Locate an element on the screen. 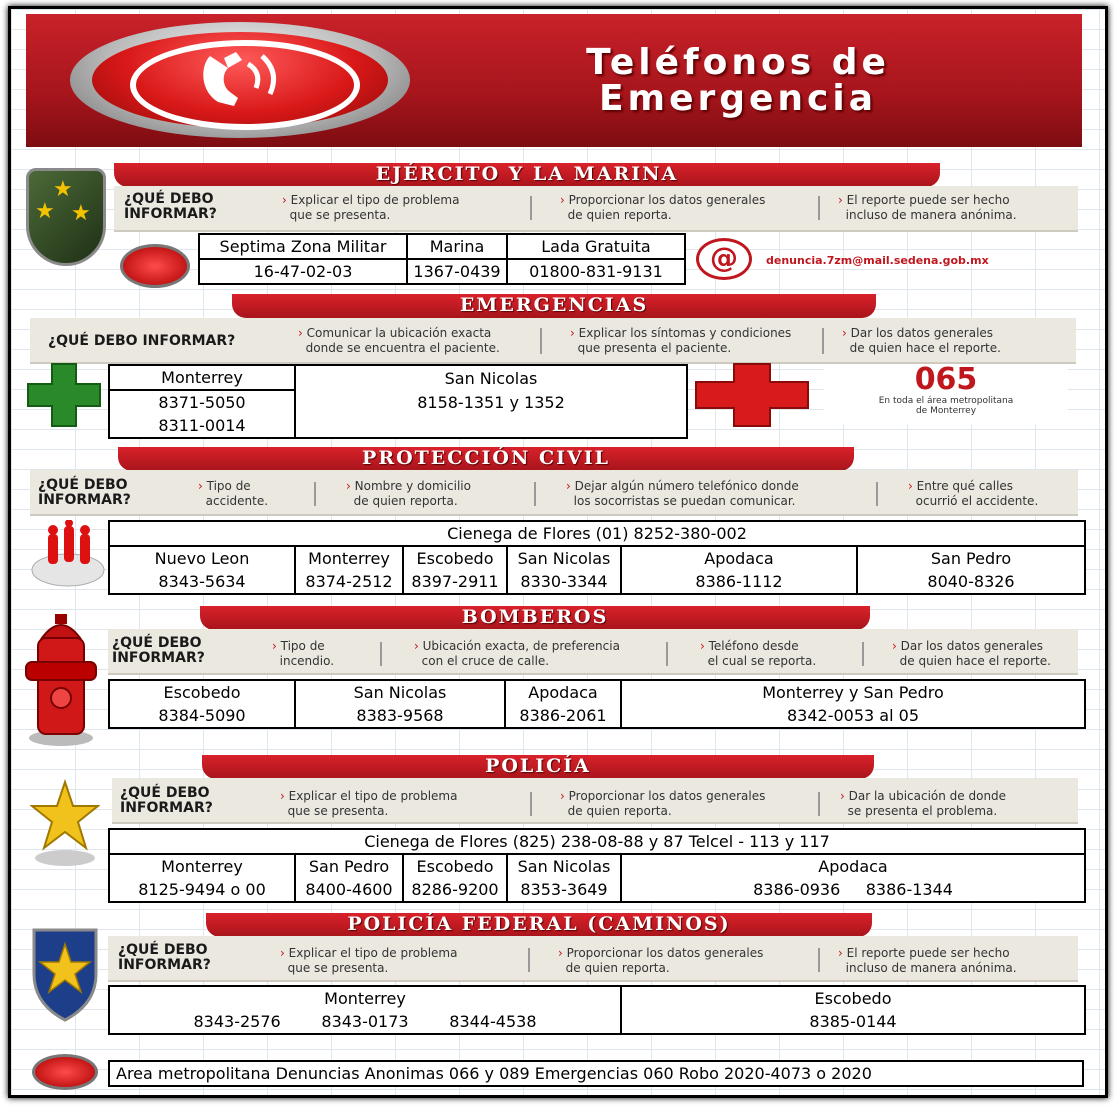 This screenshot has width=1118, height=1107. cell-location: Lada Gratuita is located at coordinates (596, 246).